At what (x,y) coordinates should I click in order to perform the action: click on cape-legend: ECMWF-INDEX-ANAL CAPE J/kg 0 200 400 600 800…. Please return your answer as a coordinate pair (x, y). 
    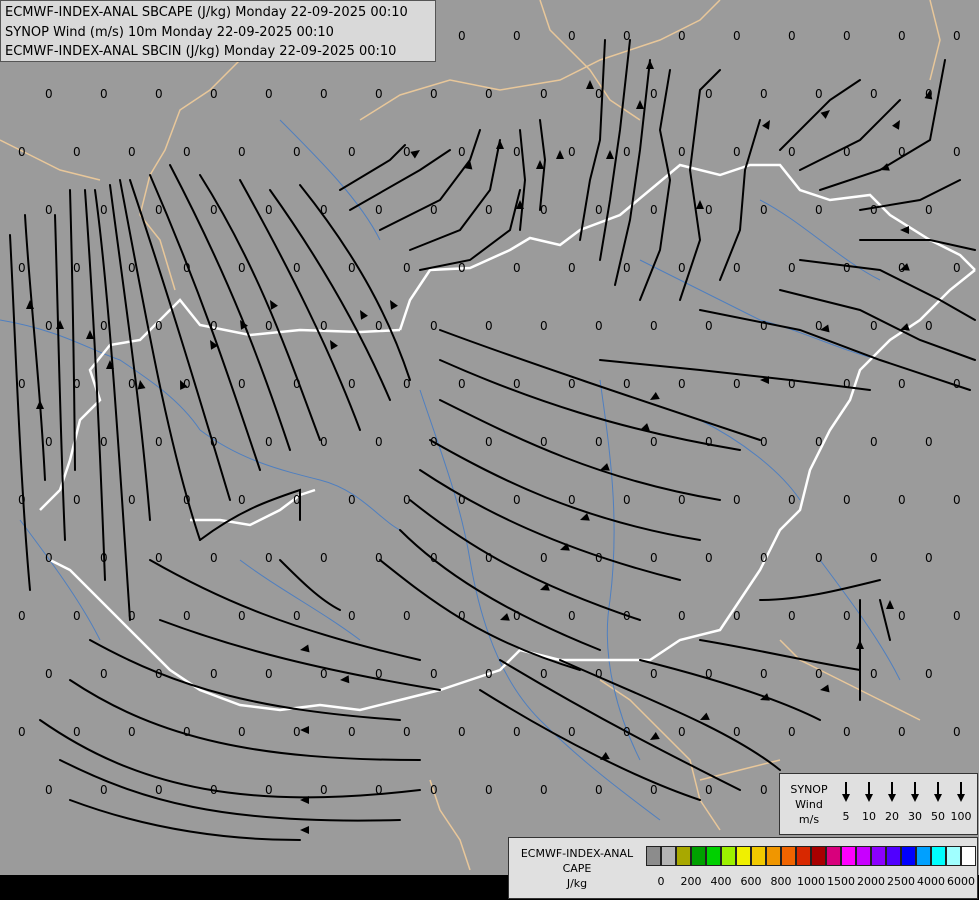
    Looking at the image, I should click on (743, 868).